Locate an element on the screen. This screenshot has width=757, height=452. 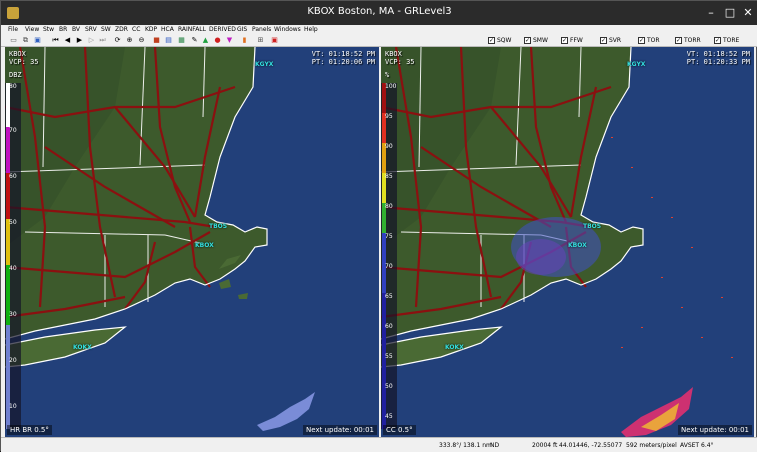
product-label: CC 0.5° is located at coordinates (399, 430).